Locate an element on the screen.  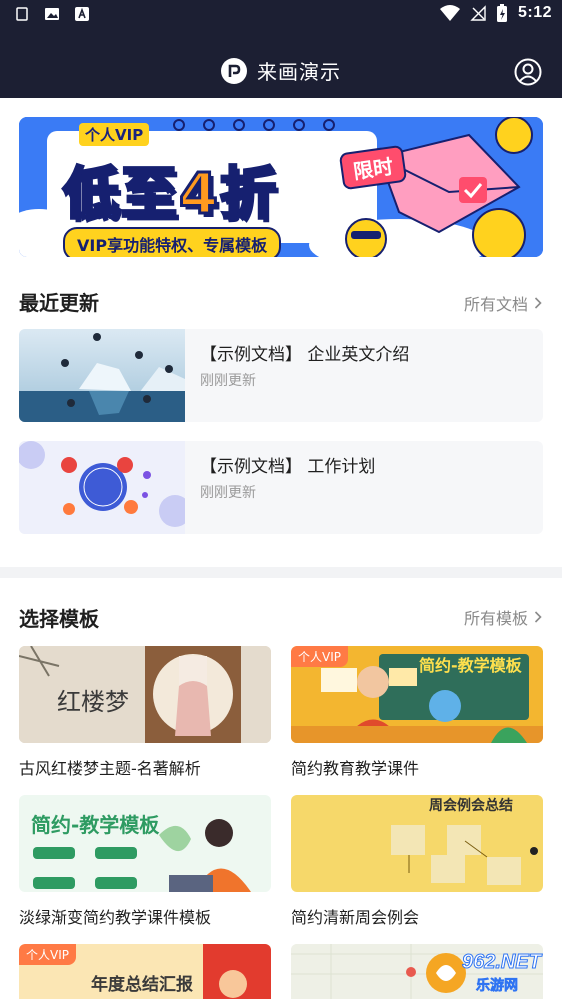
banner-headline: 低至4折 is located at coordinates (170, 189).